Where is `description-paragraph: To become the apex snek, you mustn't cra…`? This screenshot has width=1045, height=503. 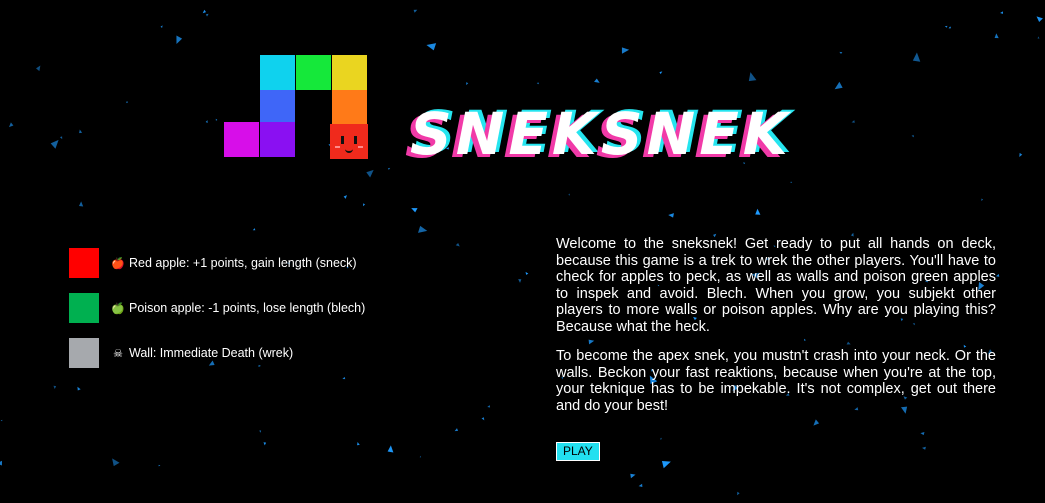
description-paragraph: To become the apex snek, you mustn't cra… is located at coordinates (776, 381).